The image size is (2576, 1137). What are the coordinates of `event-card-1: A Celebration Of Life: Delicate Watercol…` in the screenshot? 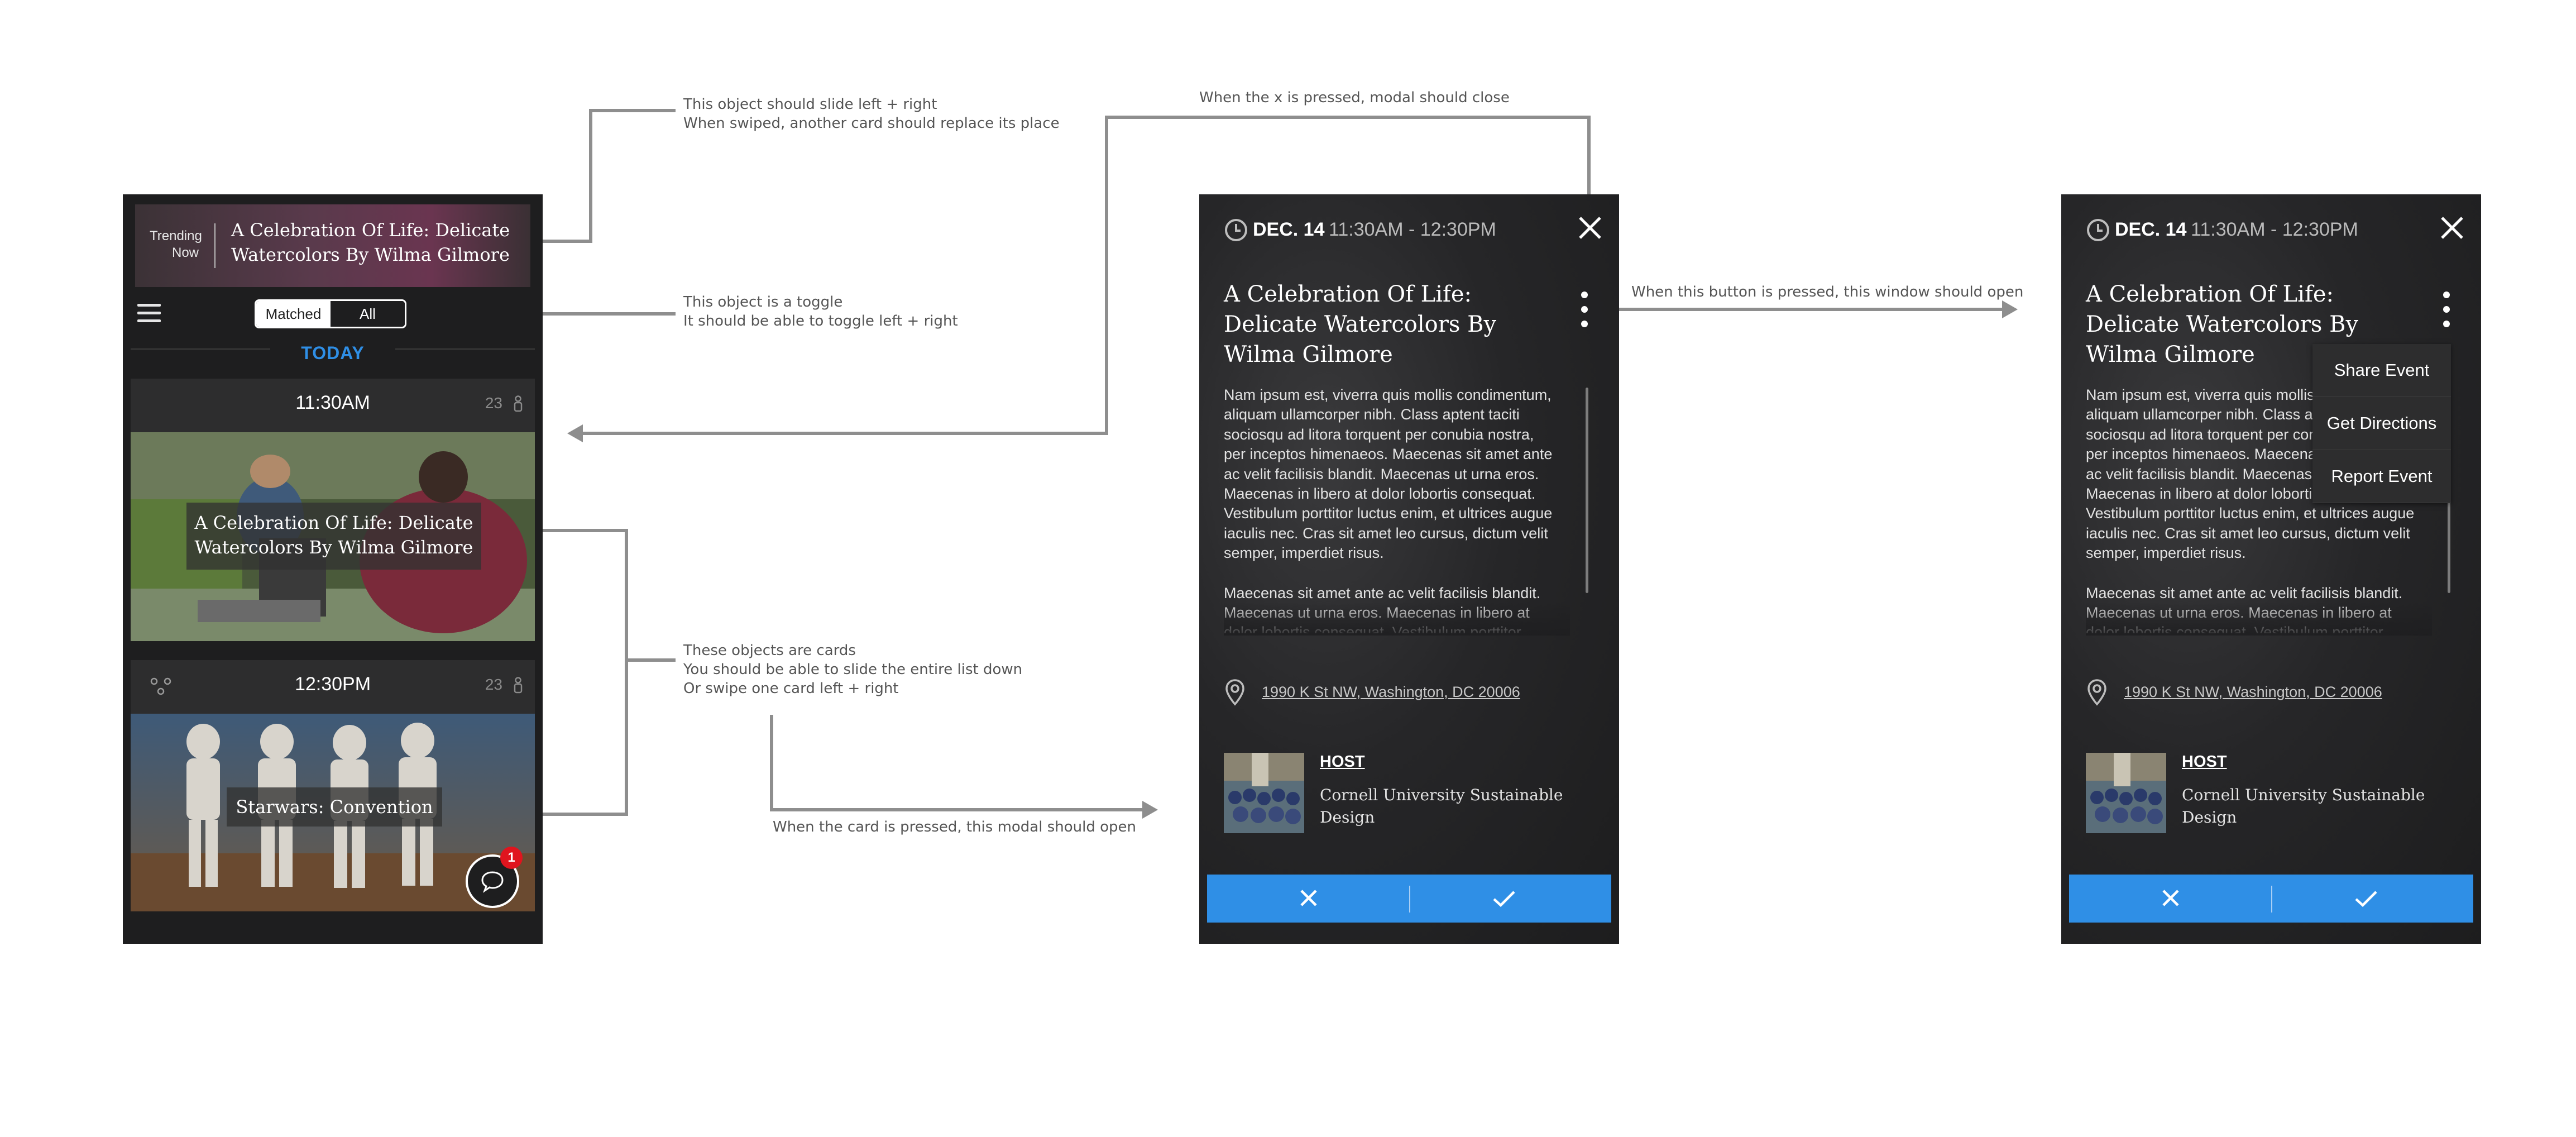 It's located at (333, 536).